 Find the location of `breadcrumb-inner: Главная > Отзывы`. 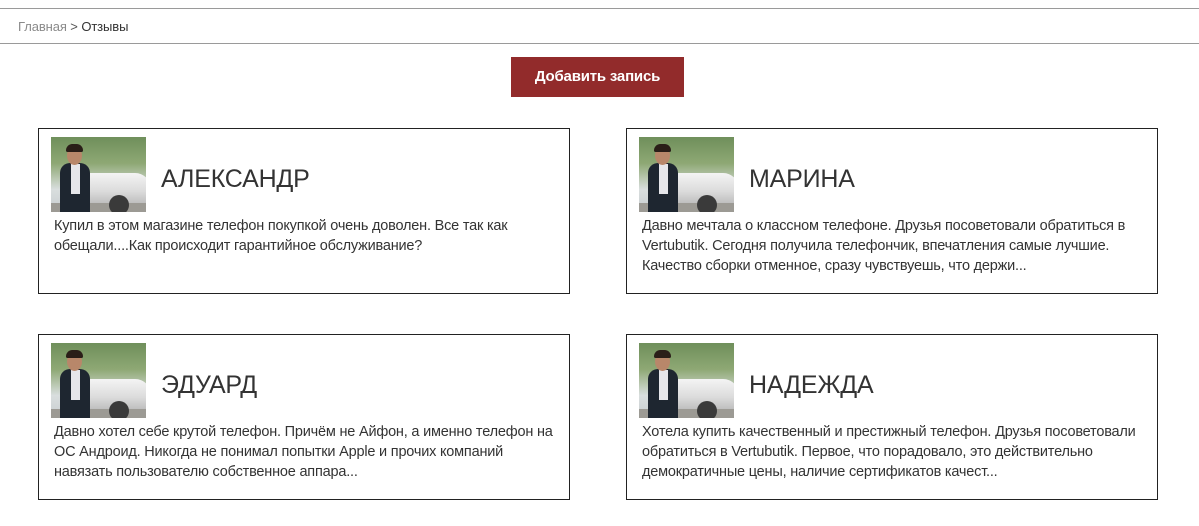

breadcrumb-inner: Главная > Отзывы is located at coordinates (73, 27).